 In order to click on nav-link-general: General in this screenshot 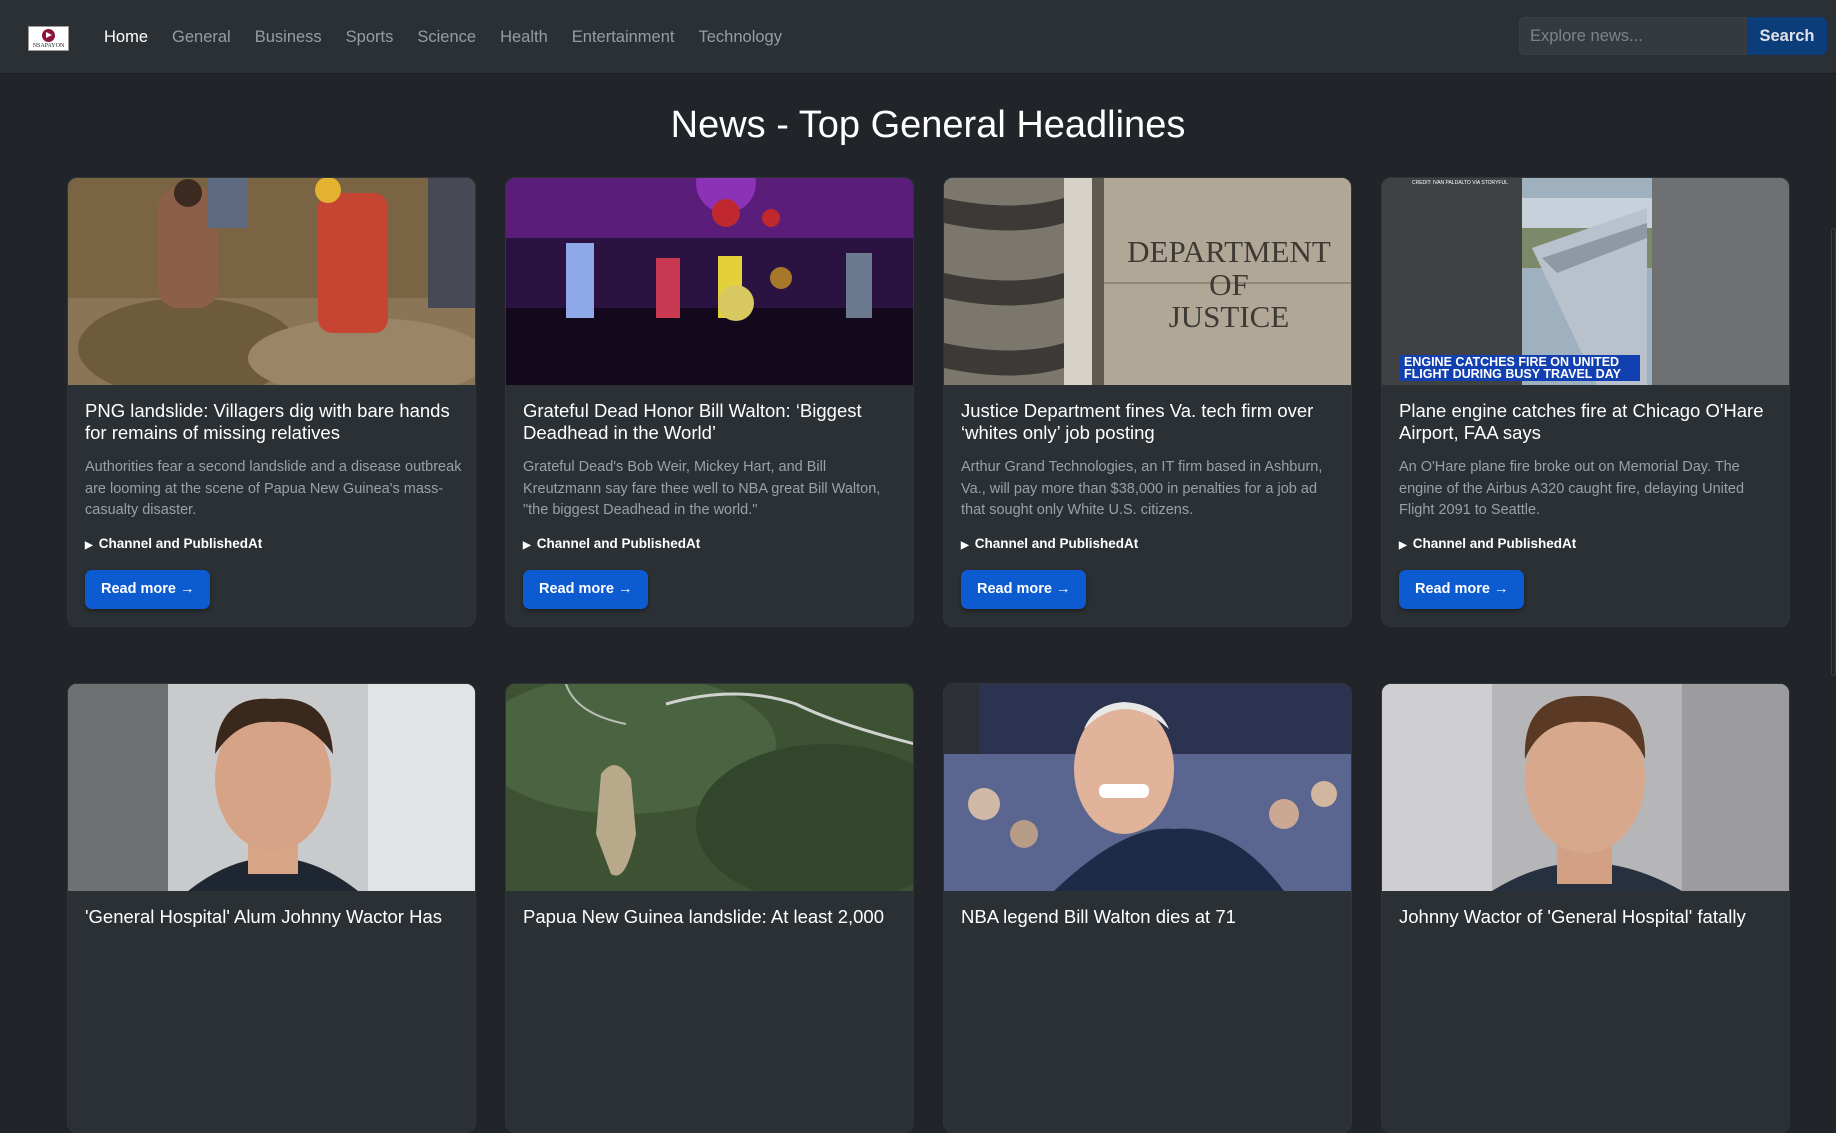, I will do `click(201, 37)`.